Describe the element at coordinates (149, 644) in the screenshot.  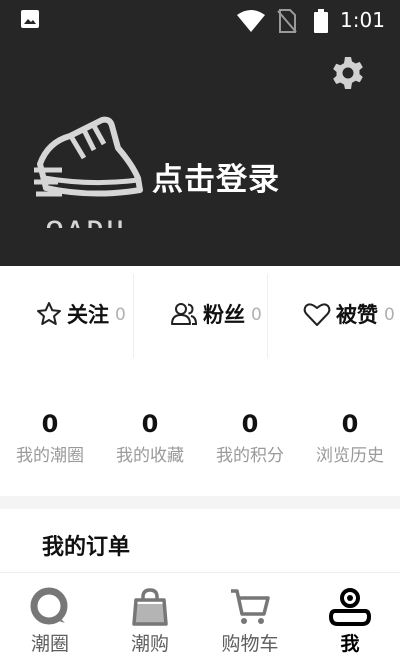
I see `tab-label: 潮购` at that location.